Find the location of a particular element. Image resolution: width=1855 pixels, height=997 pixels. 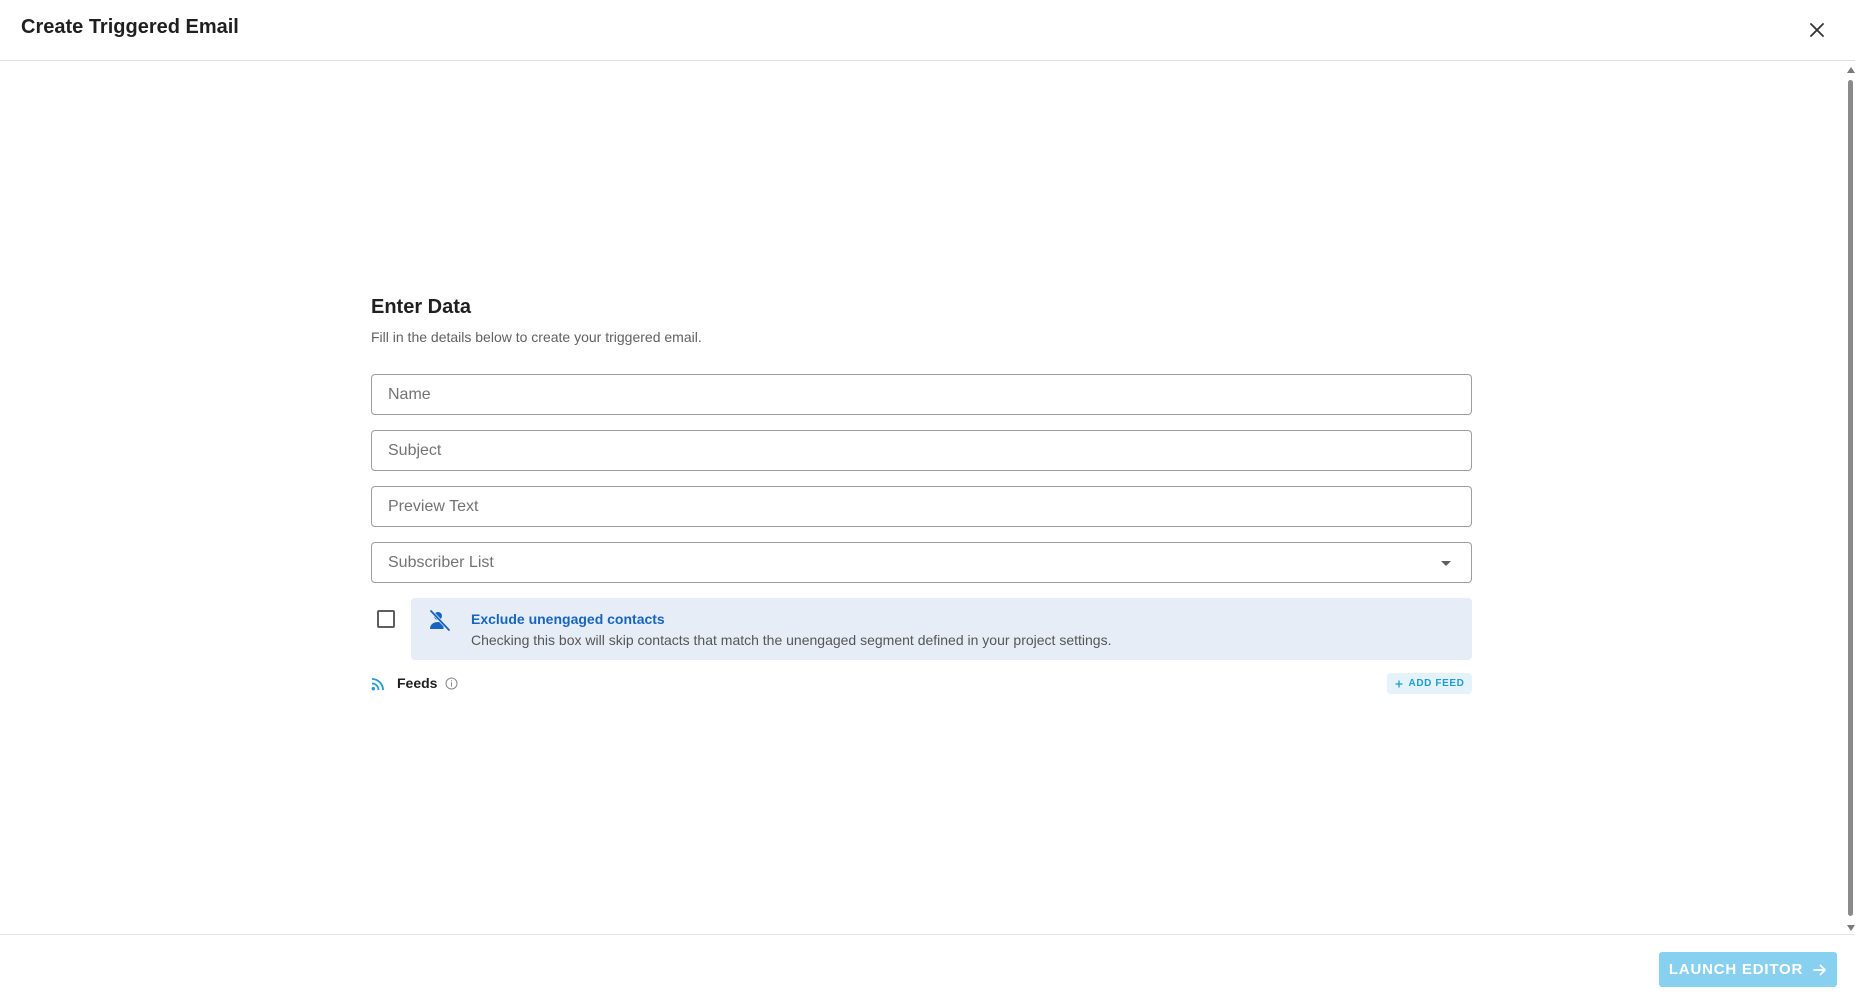

exclude-unengaged-checkbox is located at coordinates (386, 619).